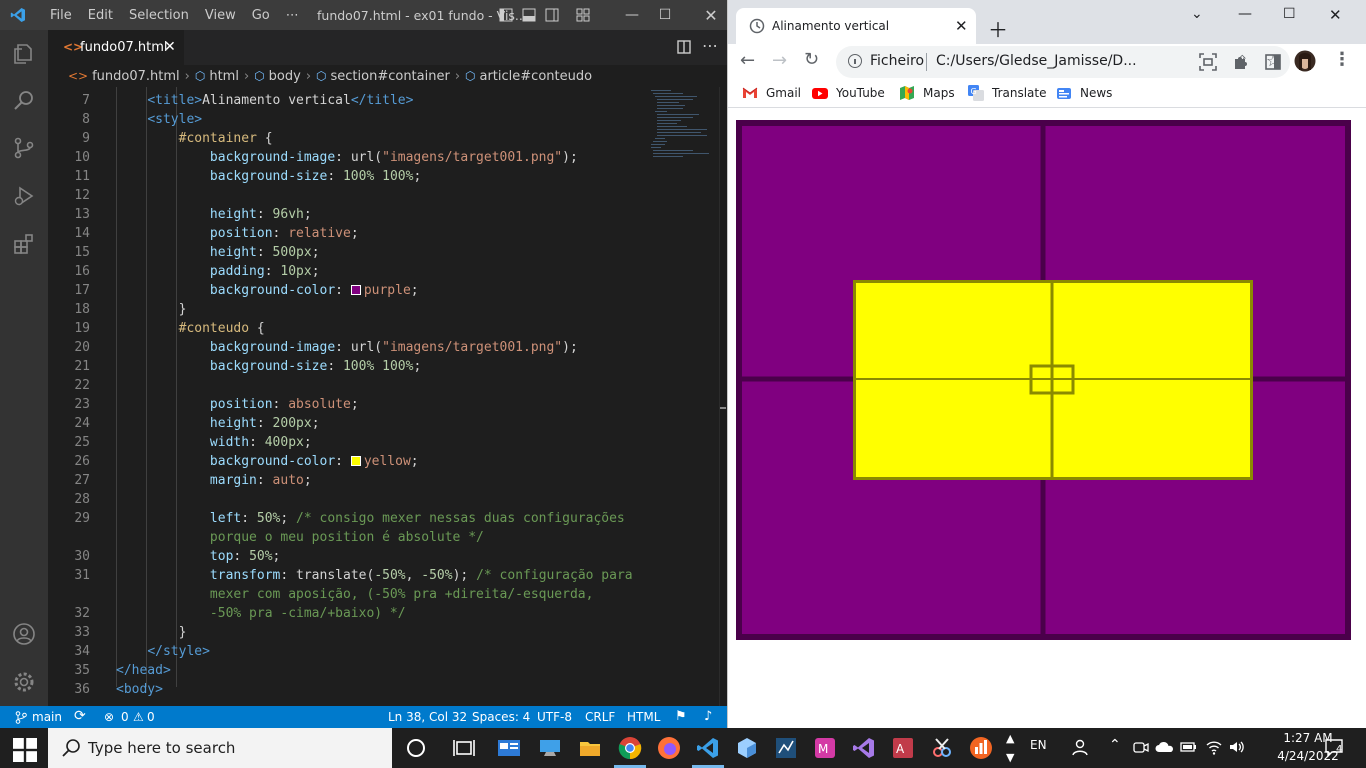  Describe the element at coordinates (681, 716) in the screenshot. I see `feedback-icon: ⚑` at that location.